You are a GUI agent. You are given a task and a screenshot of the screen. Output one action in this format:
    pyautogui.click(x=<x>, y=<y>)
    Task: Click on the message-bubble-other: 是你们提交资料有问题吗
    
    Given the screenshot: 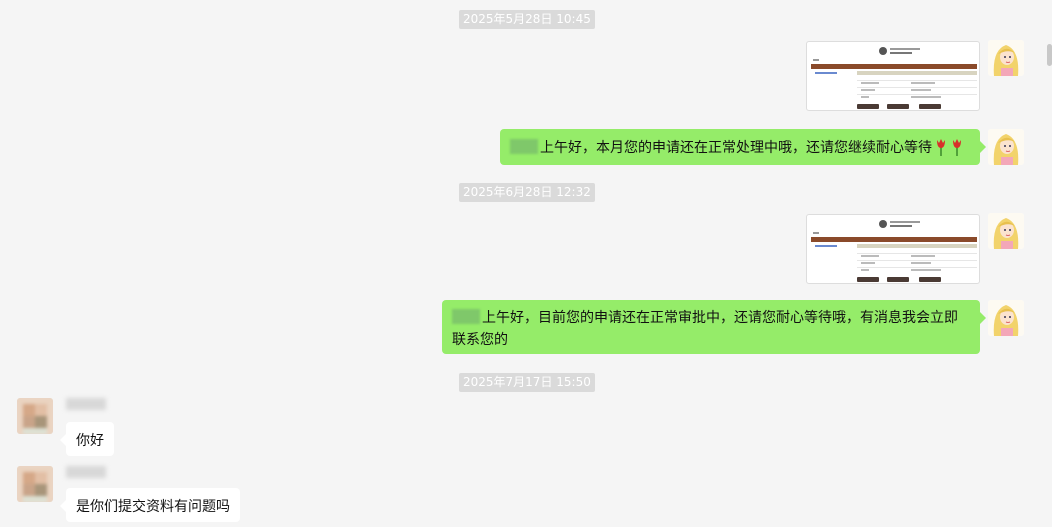 What is the action you would take?
    pyautogui.click(x=150, y=505)
    